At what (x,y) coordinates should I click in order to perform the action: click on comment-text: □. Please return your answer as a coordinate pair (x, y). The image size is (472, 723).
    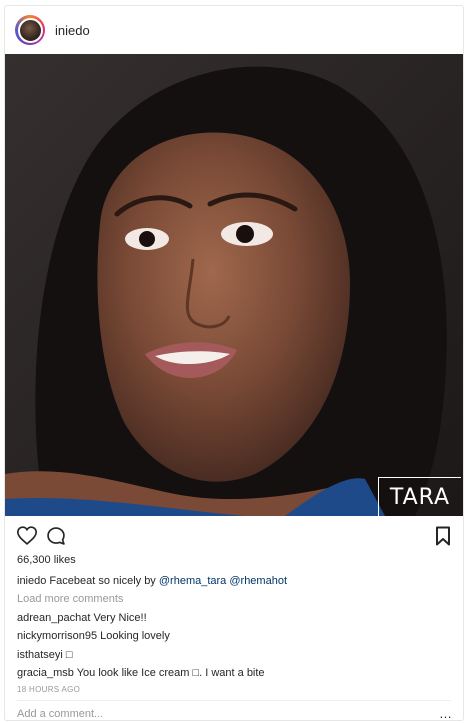
    Looking at the image, I should click on (67, 654).